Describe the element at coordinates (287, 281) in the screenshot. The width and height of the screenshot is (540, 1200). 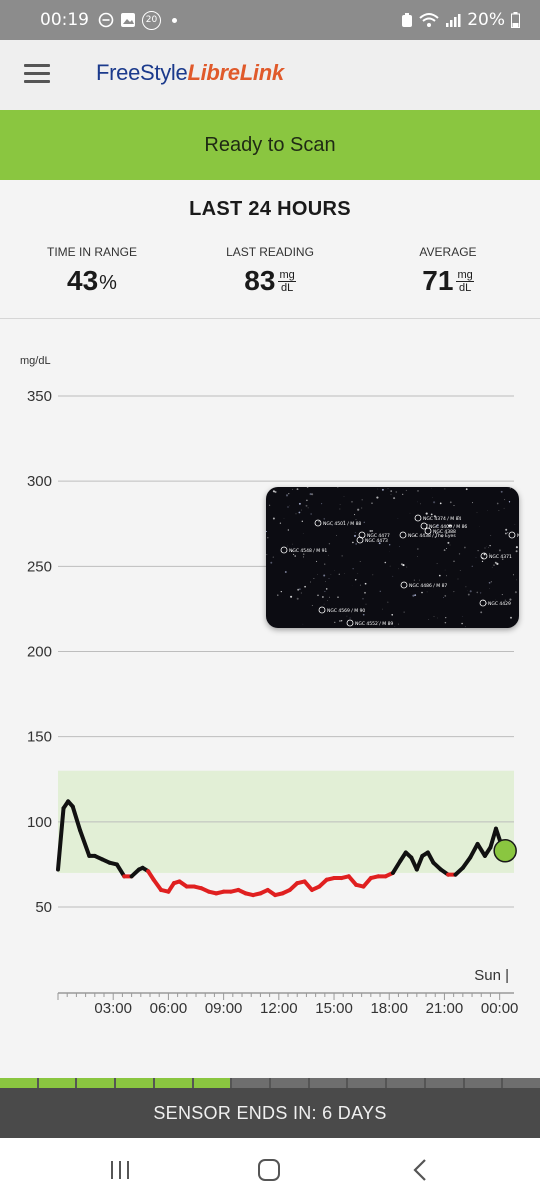
I see `last-reading-unit: mg dL` at that location.